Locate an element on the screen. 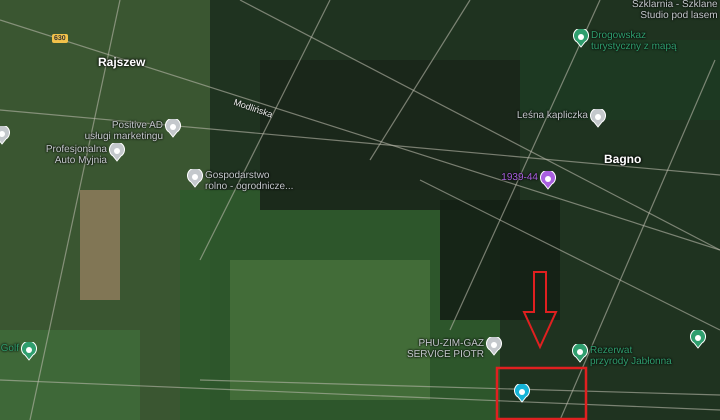 Image resolution: width=720 pixels, height=420 pixels. place-label: Profesjonalna Auto Myjnia is located at coordinates (76, 155).